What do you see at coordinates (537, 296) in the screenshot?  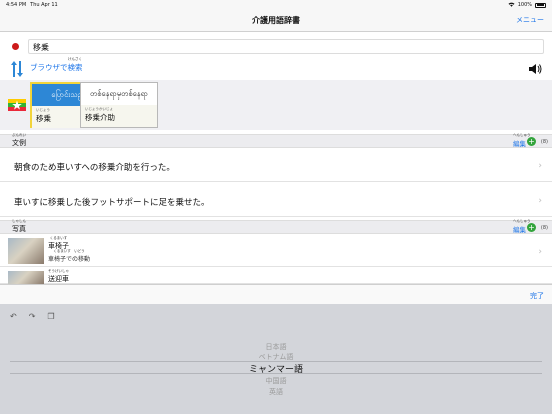 I see `done-button: 完了` at bounding box center [537, 296].